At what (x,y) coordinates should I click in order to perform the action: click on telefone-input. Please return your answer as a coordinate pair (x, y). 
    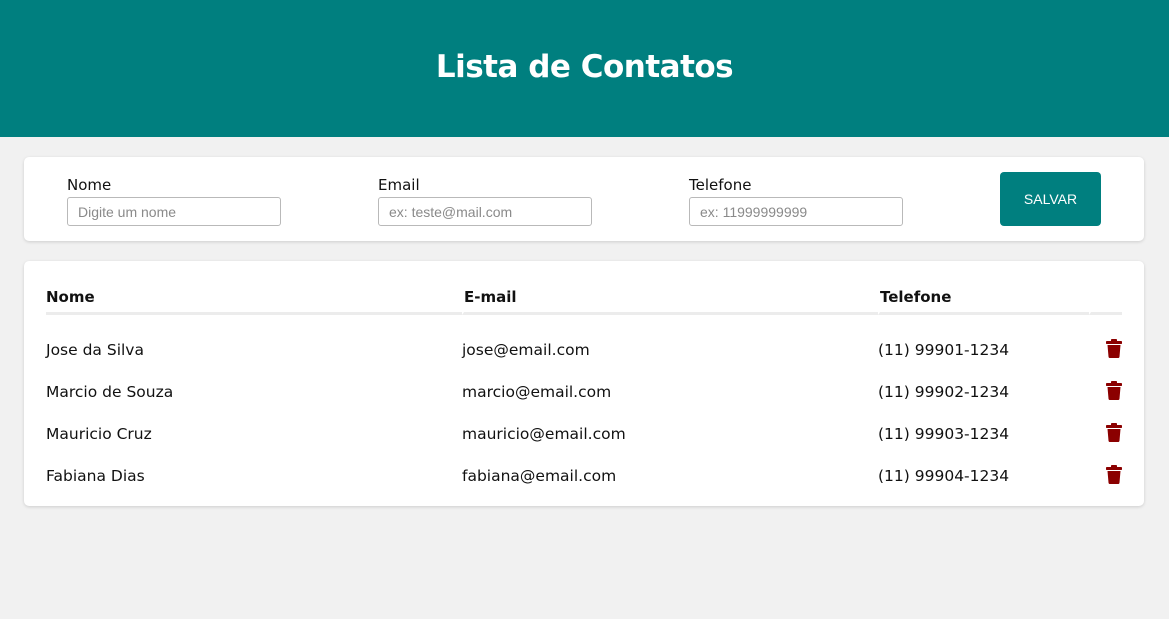
    Looking at the image, I should click on (796, 211).